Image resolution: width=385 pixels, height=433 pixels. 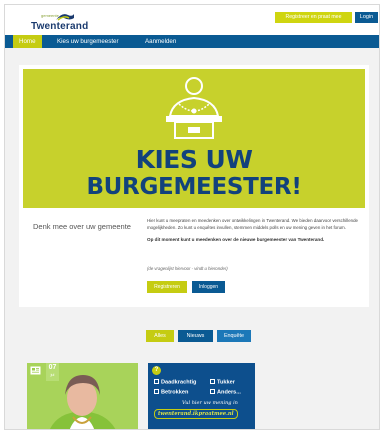 I want to click on login-button: Login, so click(x=366, y=17).